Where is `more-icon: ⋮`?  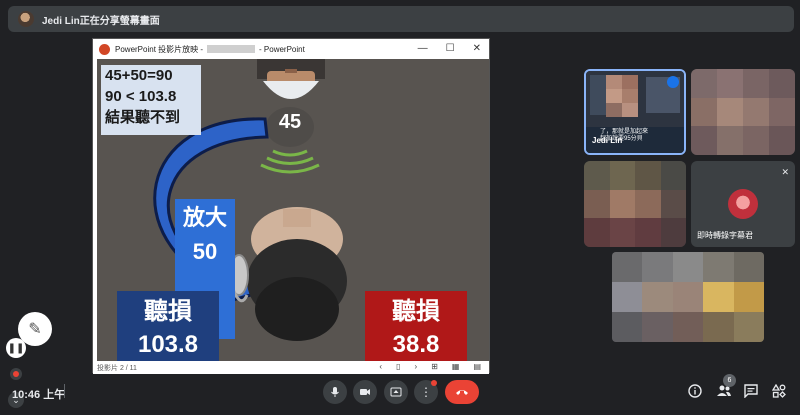 more-icon: ⋮ is located at coordinates (426, 392).